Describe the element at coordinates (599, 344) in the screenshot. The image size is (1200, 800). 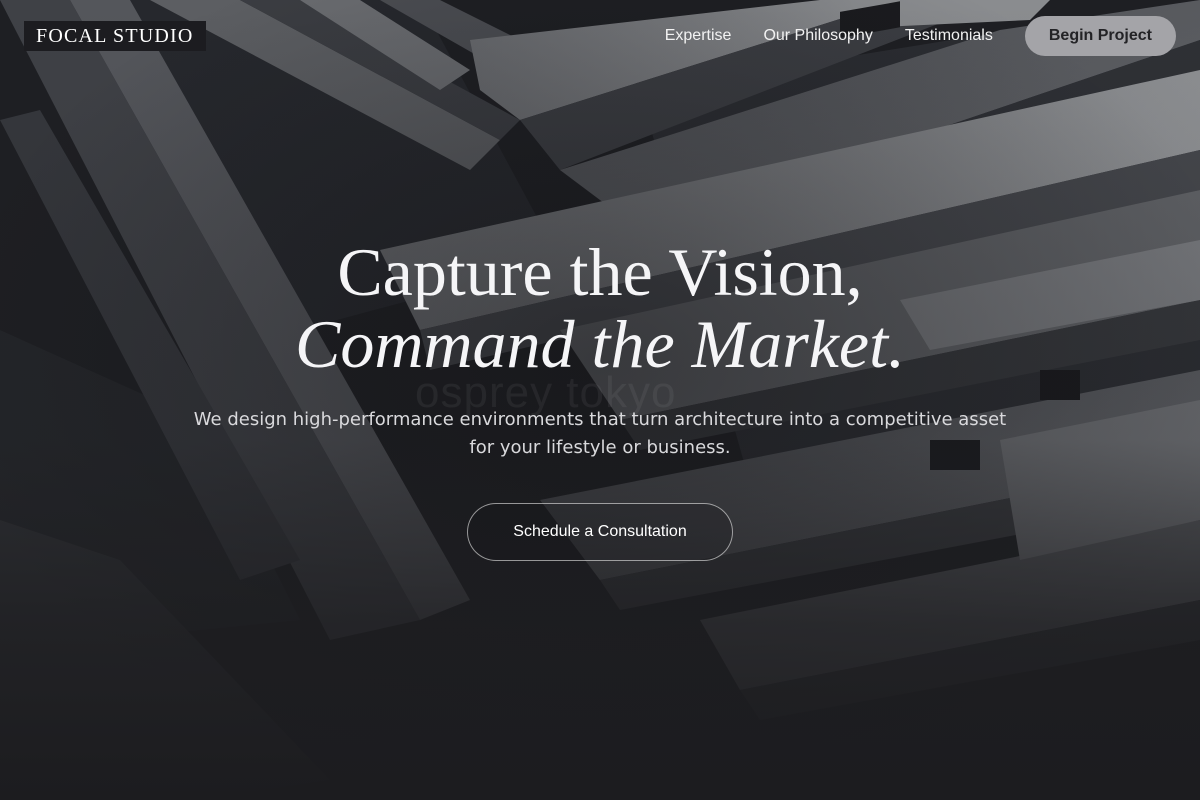
I see `headline-line-2: Command the Market.` at that location.